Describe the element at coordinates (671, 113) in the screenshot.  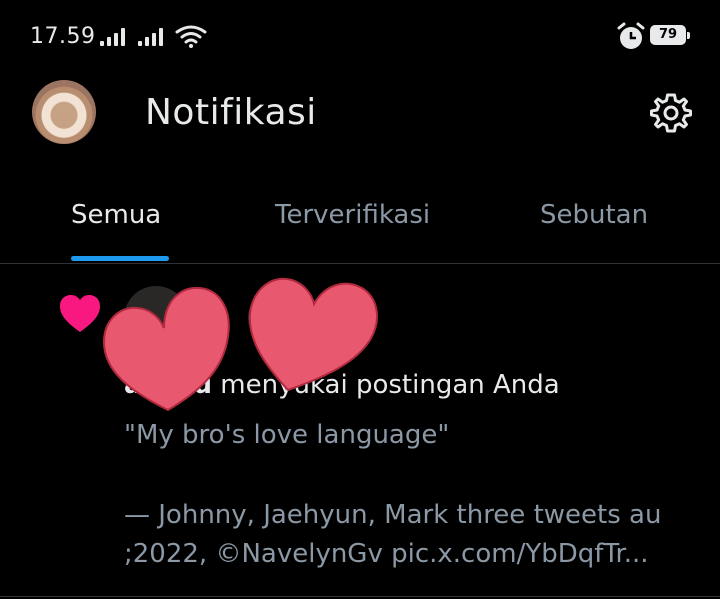
I see `gear-icon` at that location.